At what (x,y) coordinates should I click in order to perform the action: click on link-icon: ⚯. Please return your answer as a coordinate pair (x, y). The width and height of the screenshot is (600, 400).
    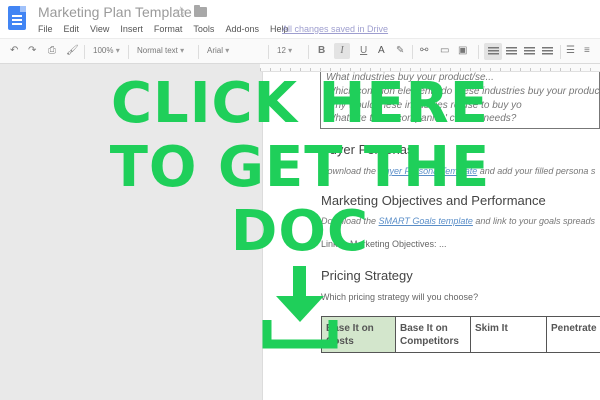
    Looking at the image, I should click on (424, 51).